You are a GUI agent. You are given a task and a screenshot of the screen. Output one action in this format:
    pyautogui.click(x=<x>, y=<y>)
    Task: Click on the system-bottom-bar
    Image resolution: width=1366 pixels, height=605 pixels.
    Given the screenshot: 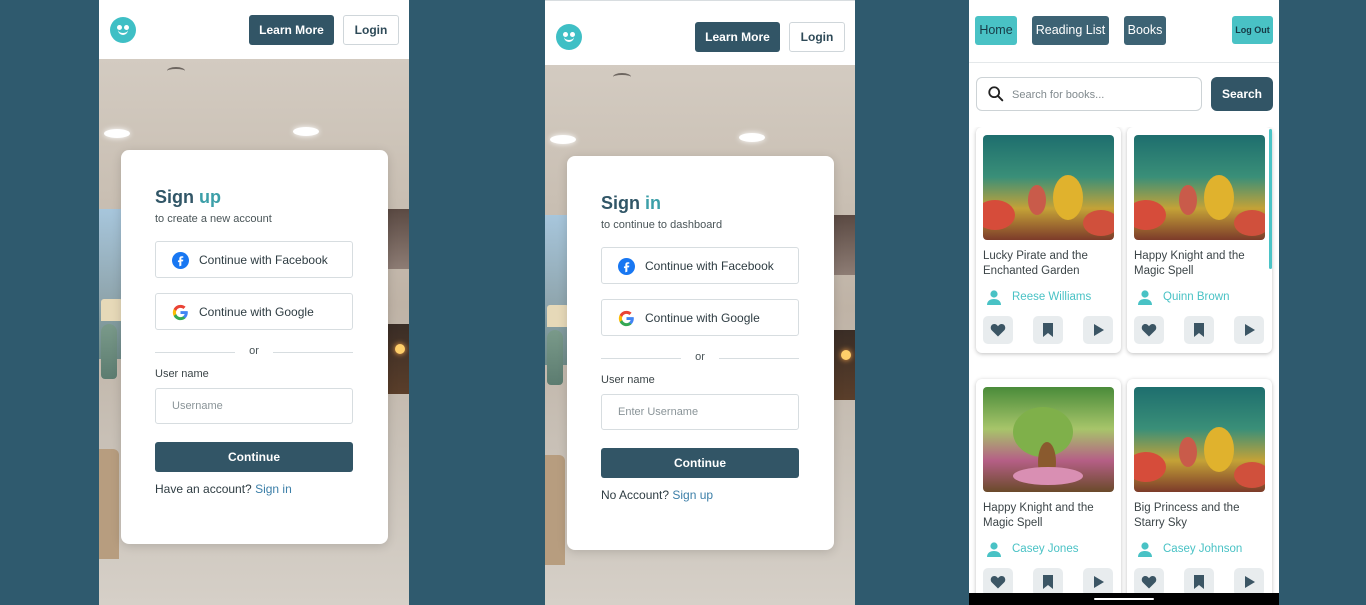 What is the action you would take?
    pyautogui.click(x=1124, y=599)
    